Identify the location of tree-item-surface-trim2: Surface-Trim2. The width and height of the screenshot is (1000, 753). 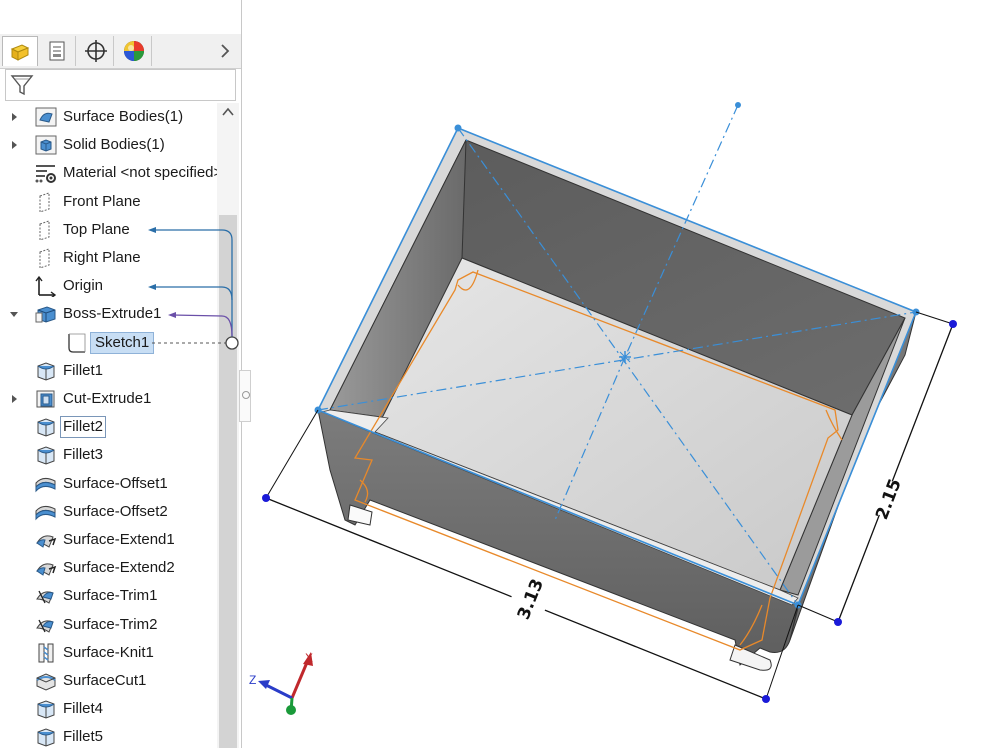
(108, 625).